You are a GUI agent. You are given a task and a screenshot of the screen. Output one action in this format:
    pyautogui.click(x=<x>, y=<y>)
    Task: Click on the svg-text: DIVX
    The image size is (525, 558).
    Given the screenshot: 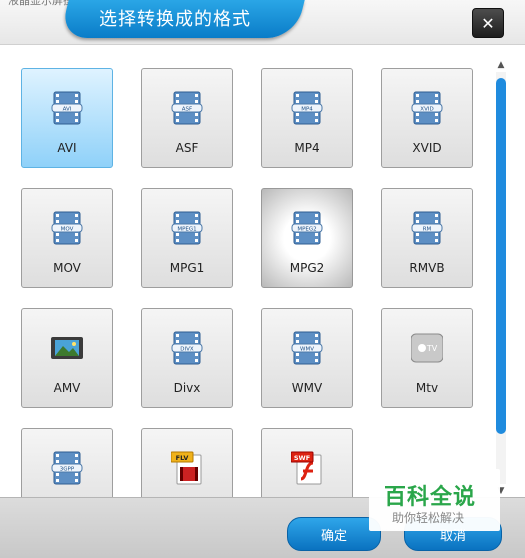 What is the action you would take?
    pyautogui.click(x=187, y=350)
    